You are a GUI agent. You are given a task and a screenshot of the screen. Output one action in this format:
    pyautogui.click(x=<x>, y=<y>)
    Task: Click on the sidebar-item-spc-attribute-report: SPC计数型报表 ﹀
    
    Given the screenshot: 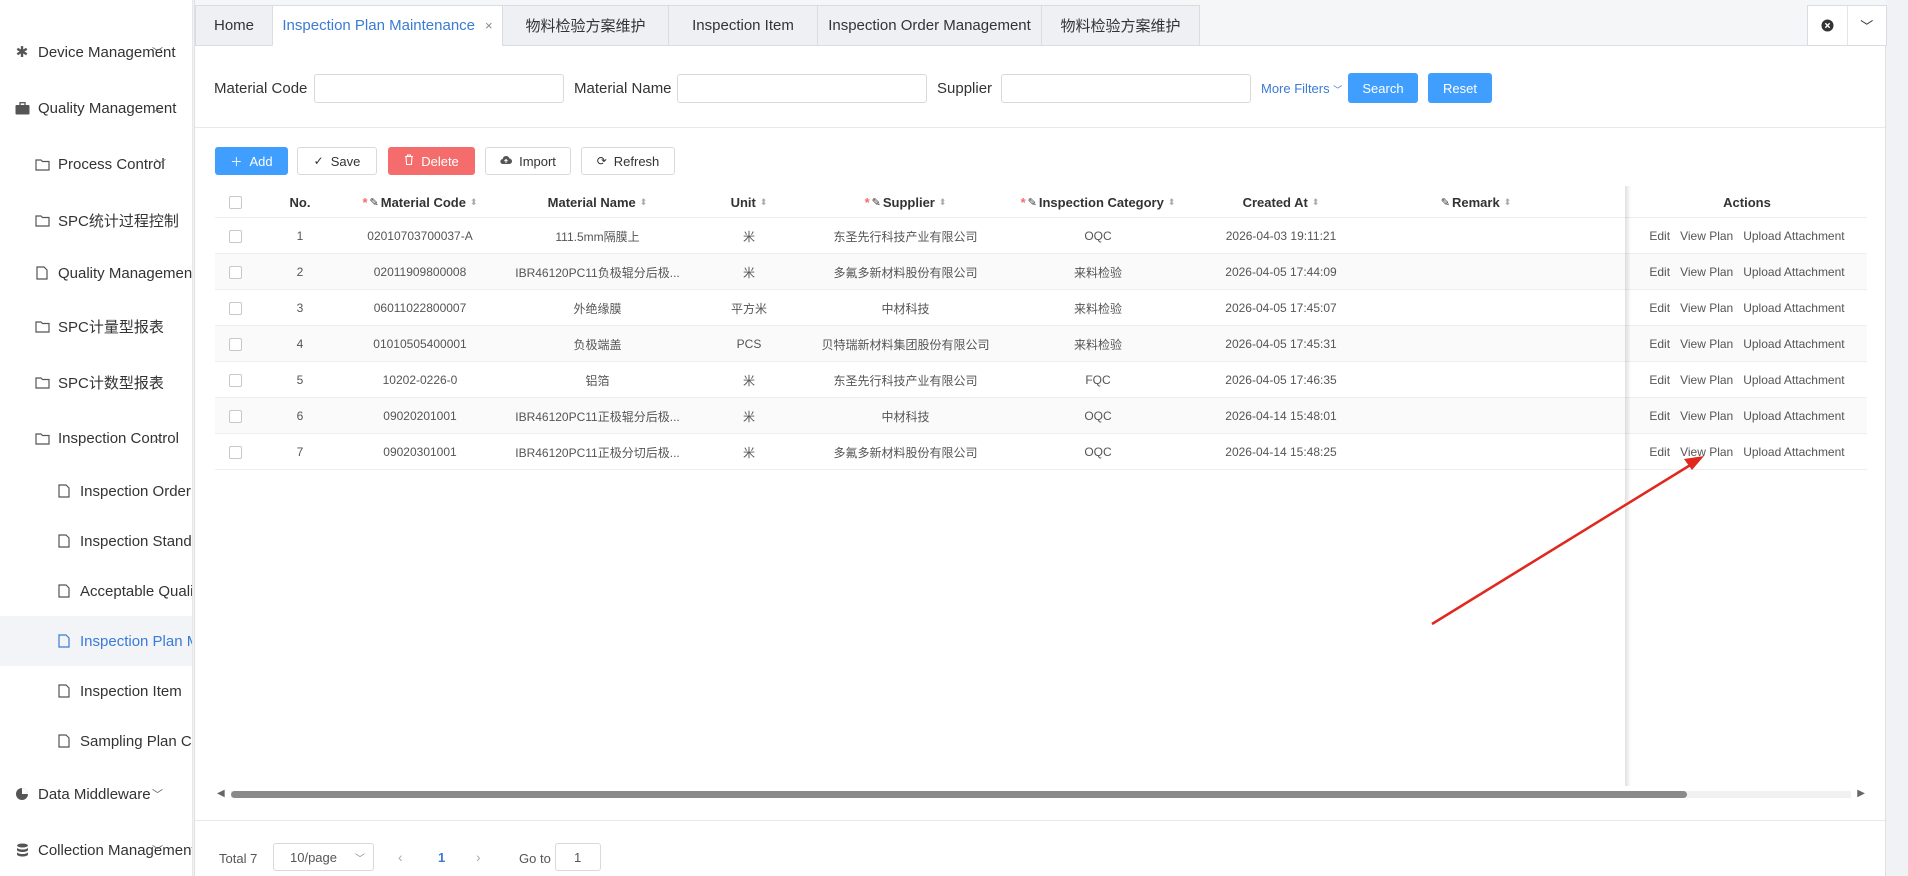 What is the action you would take?
    pyautogui.click(x=96, y=382)
    